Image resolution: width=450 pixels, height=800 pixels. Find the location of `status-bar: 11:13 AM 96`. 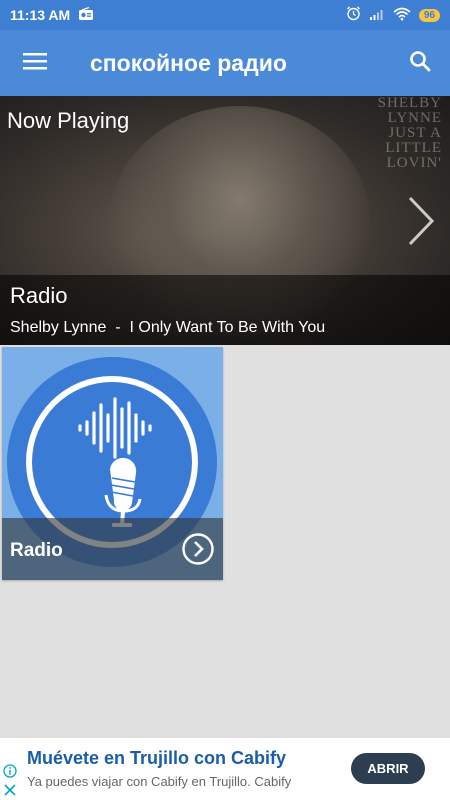

status-bar: 11:13 AM 96 is located at coordinates (225, 15).